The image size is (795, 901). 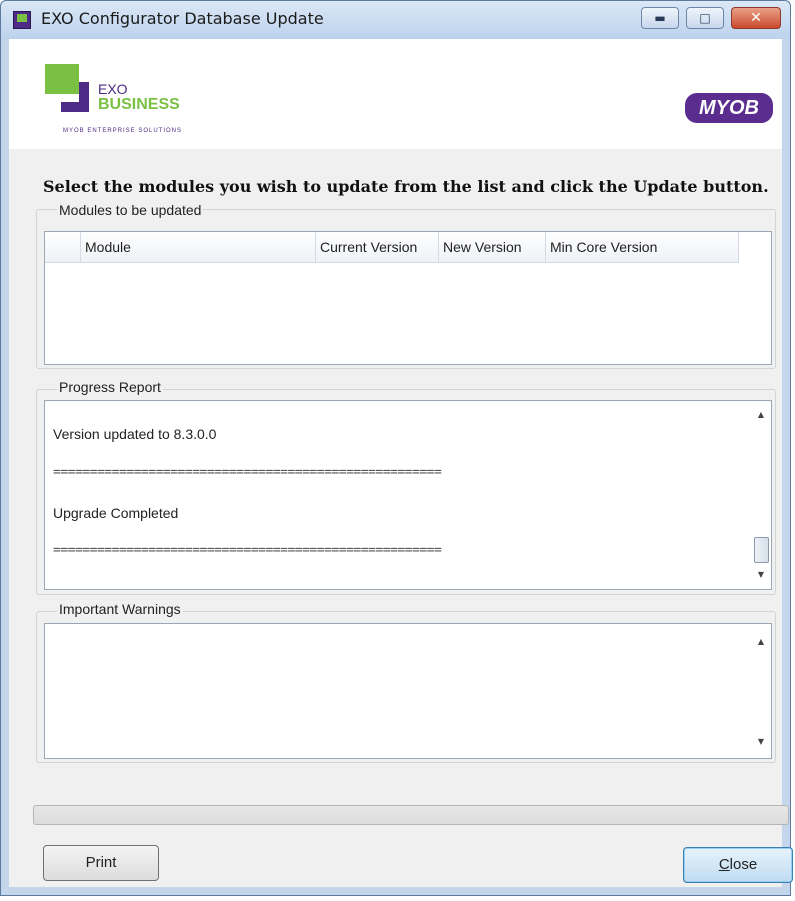 I want to click on minimize-icon: ▬, so click(x=660, y=18).